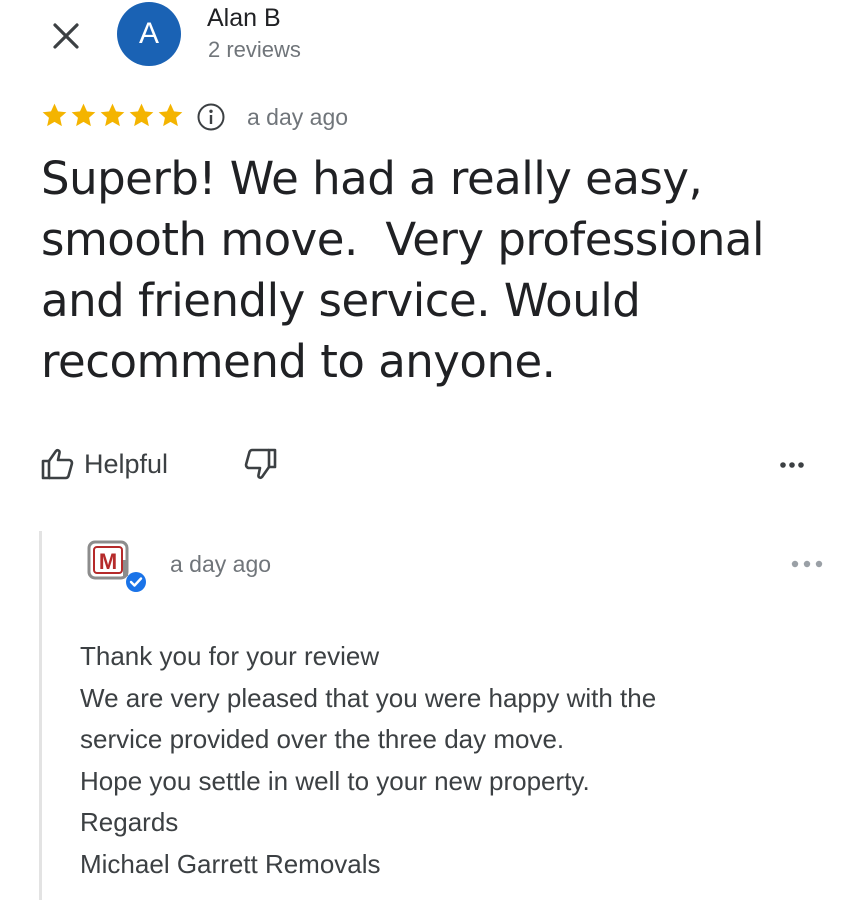 The image size is (859, 900). I want to click on star-rating, so click(112, 115).